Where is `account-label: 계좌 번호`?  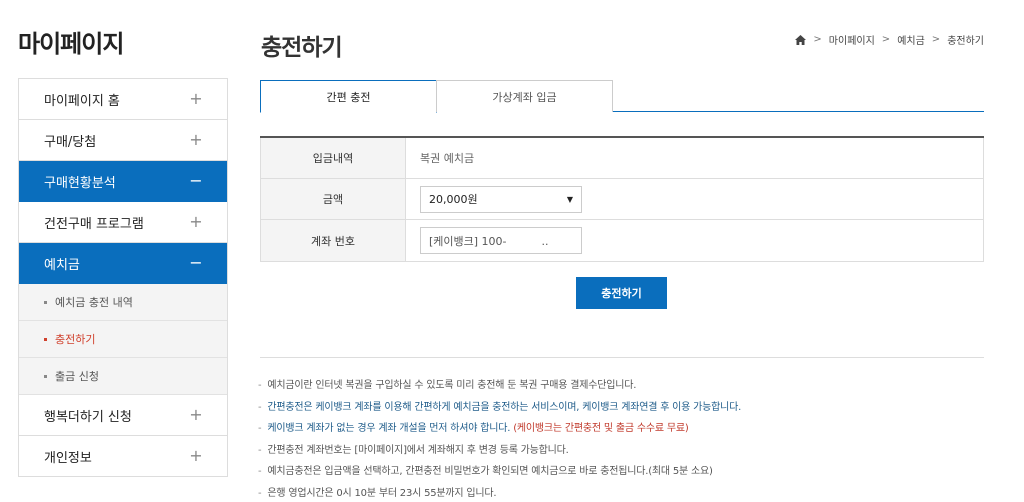
account-label: 계좌 번호 is located at coordinates (333, 240).